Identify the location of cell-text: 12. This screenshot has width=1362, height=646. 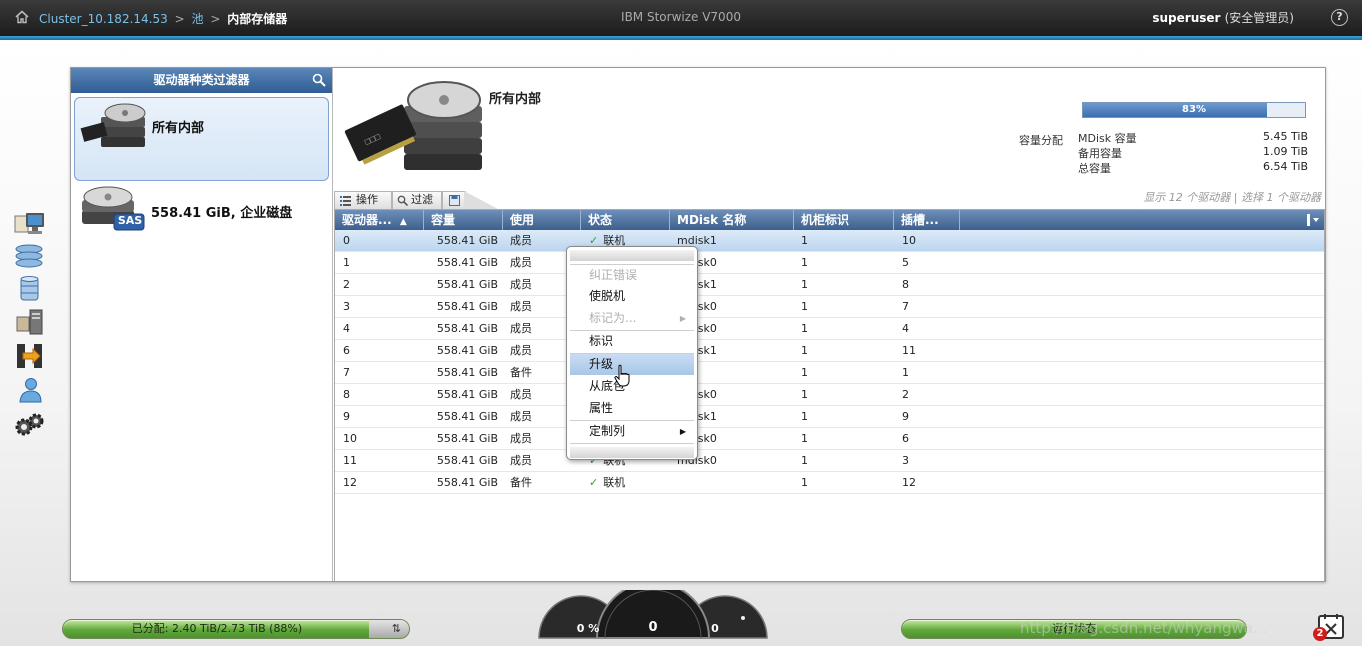
(350, 482).